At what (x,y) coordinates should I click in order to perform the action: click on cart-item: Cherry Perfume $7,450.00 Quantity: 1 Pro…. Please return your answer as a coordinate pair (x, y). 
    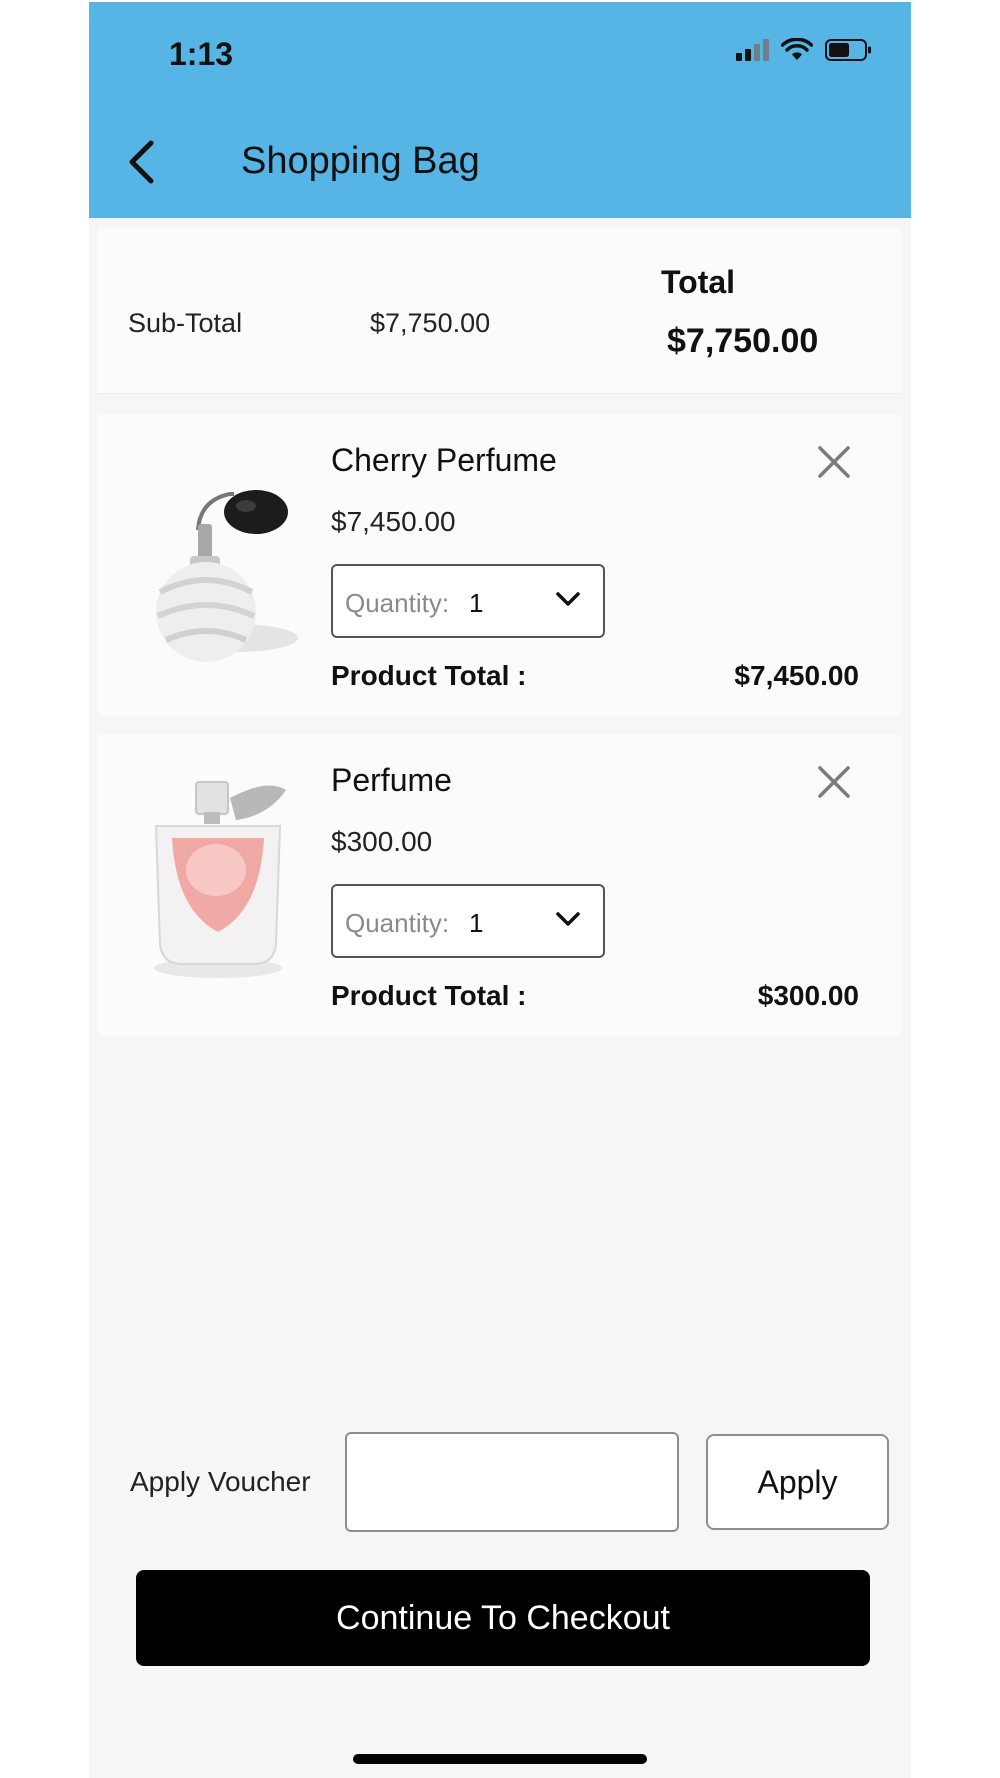
    Looking at the image, I should click on (499, 565).